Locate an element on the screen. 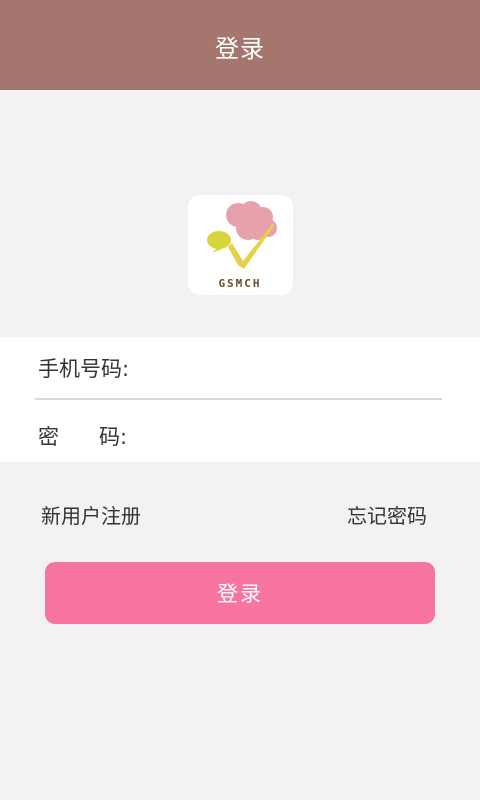 This screenshot has height=800, width=480. app-logo-icon: GSMCH is located at coordinates (242, 245).